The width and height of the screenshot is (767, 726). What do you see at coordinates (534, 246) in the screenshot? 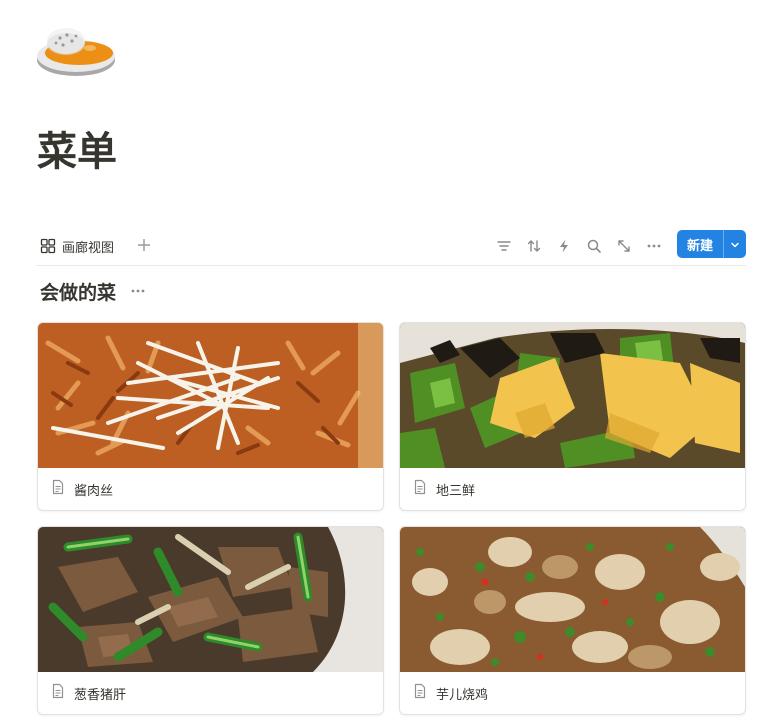
I see `sort-icon` at bounding box center [534, 246].